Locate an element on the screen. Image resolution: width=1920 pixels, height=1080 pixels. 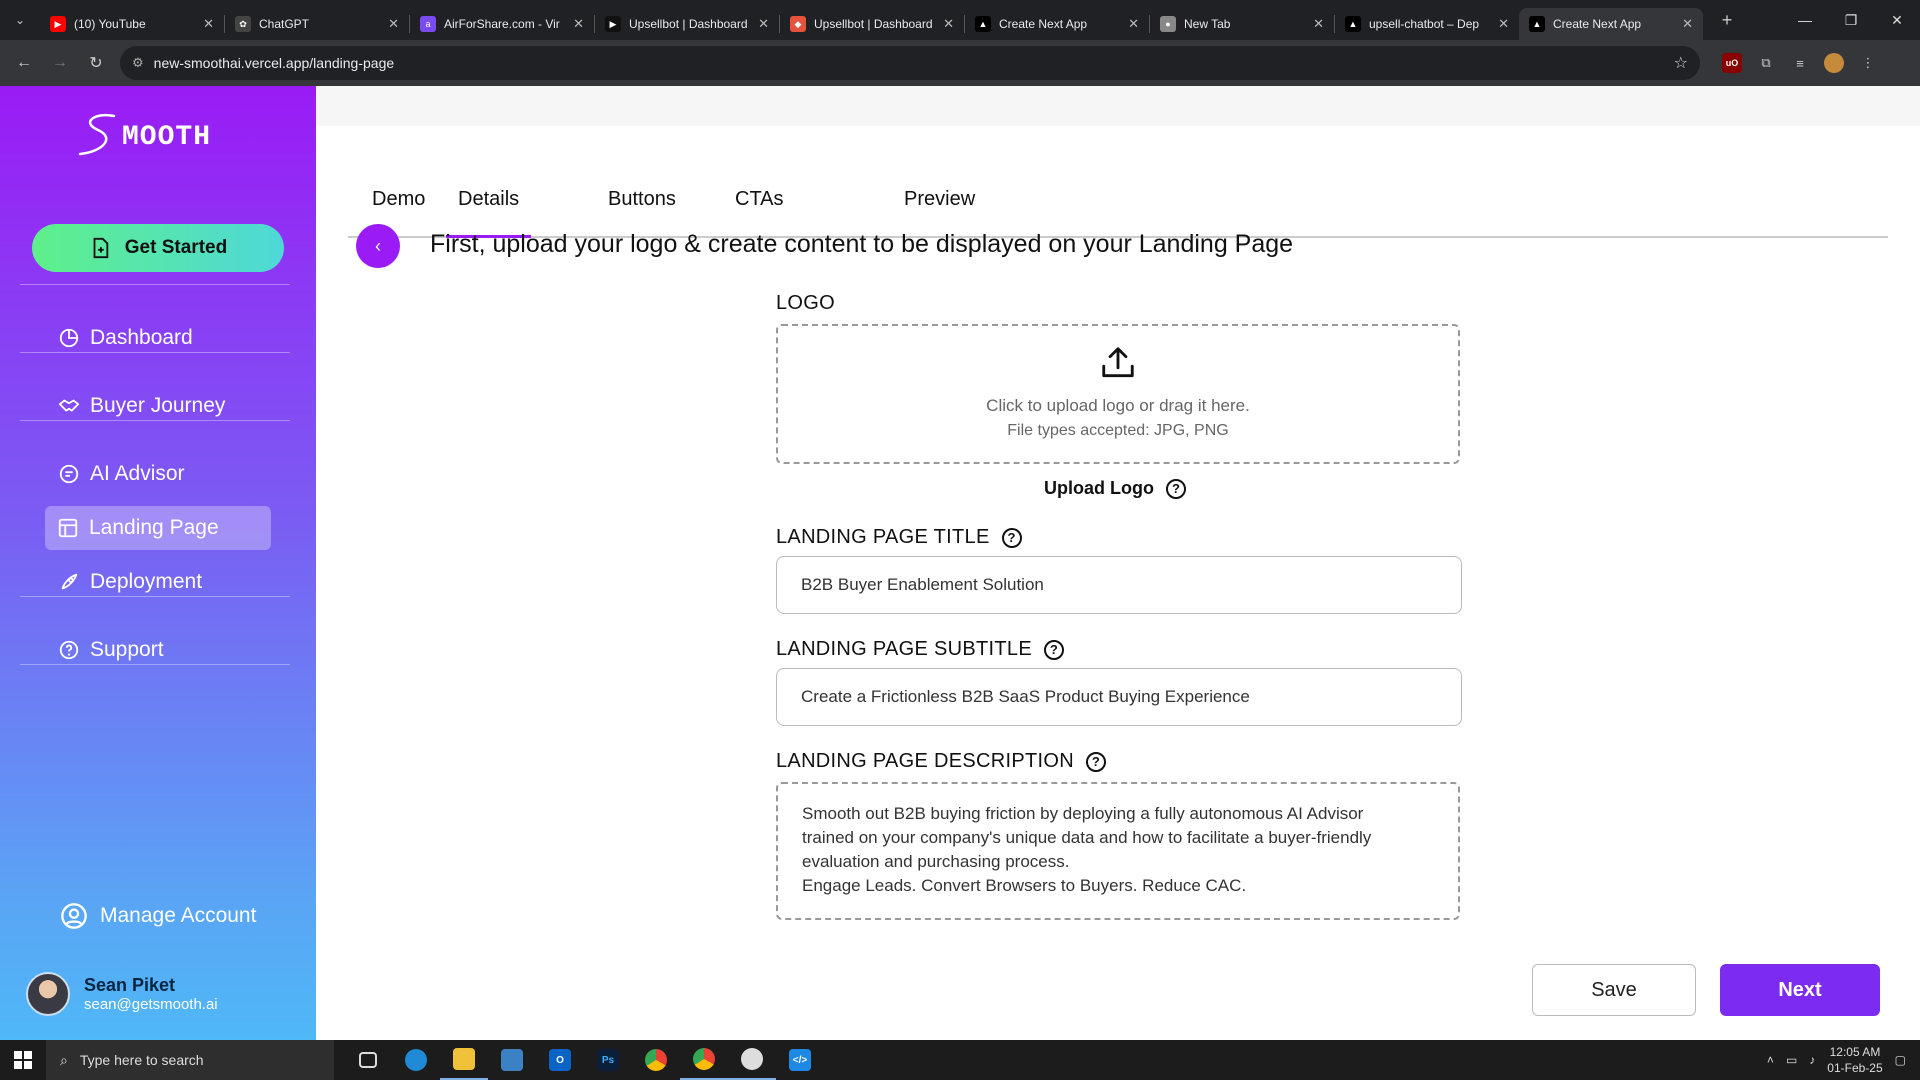
get-started-button: Get Started is located at coordinates (158, 248).